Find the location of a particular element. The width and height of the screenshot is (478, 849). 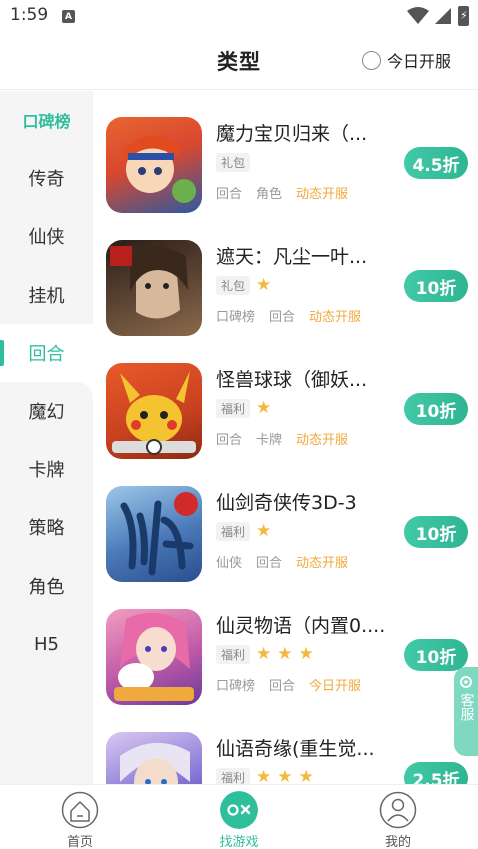

game-meta: 口碑榜 回合 动态开服 is located at coordinates (288, 315).